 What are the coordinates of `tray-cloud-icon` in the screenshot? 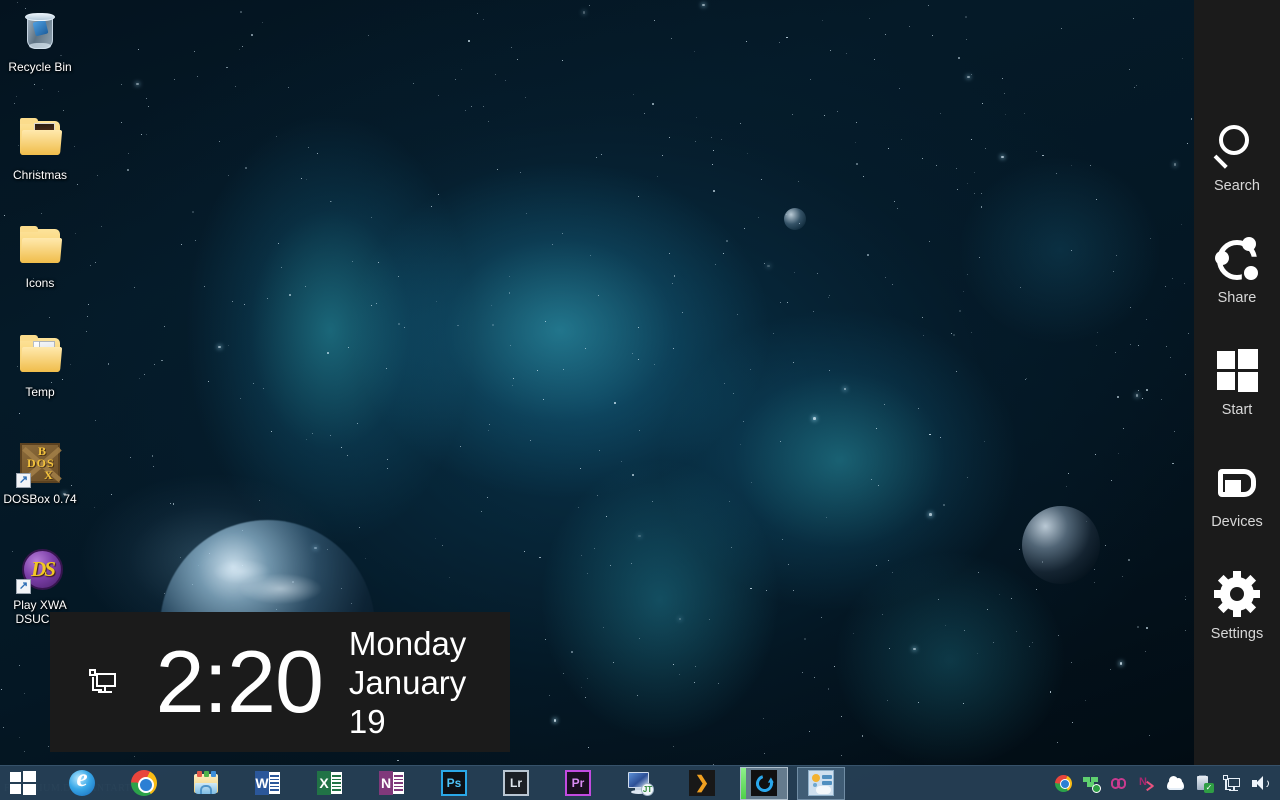 It's located at (1175, 783).